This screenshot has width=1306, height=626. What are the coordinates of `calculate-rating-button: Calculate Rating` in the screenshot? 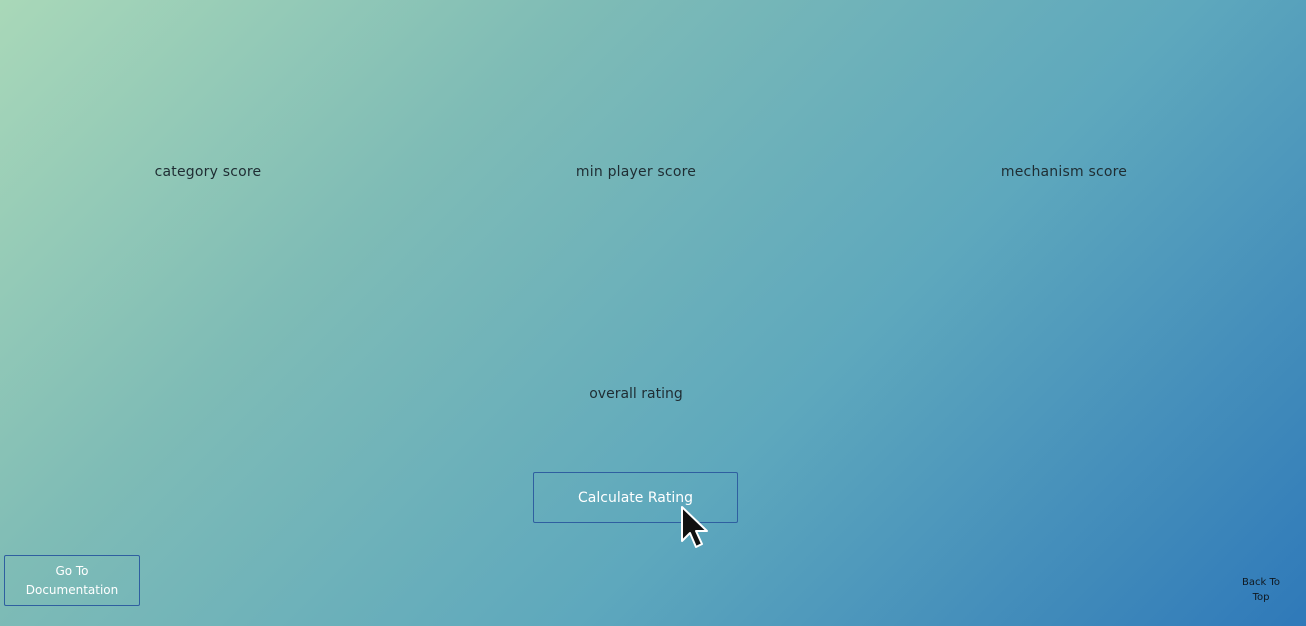 It's located at (635, 497).